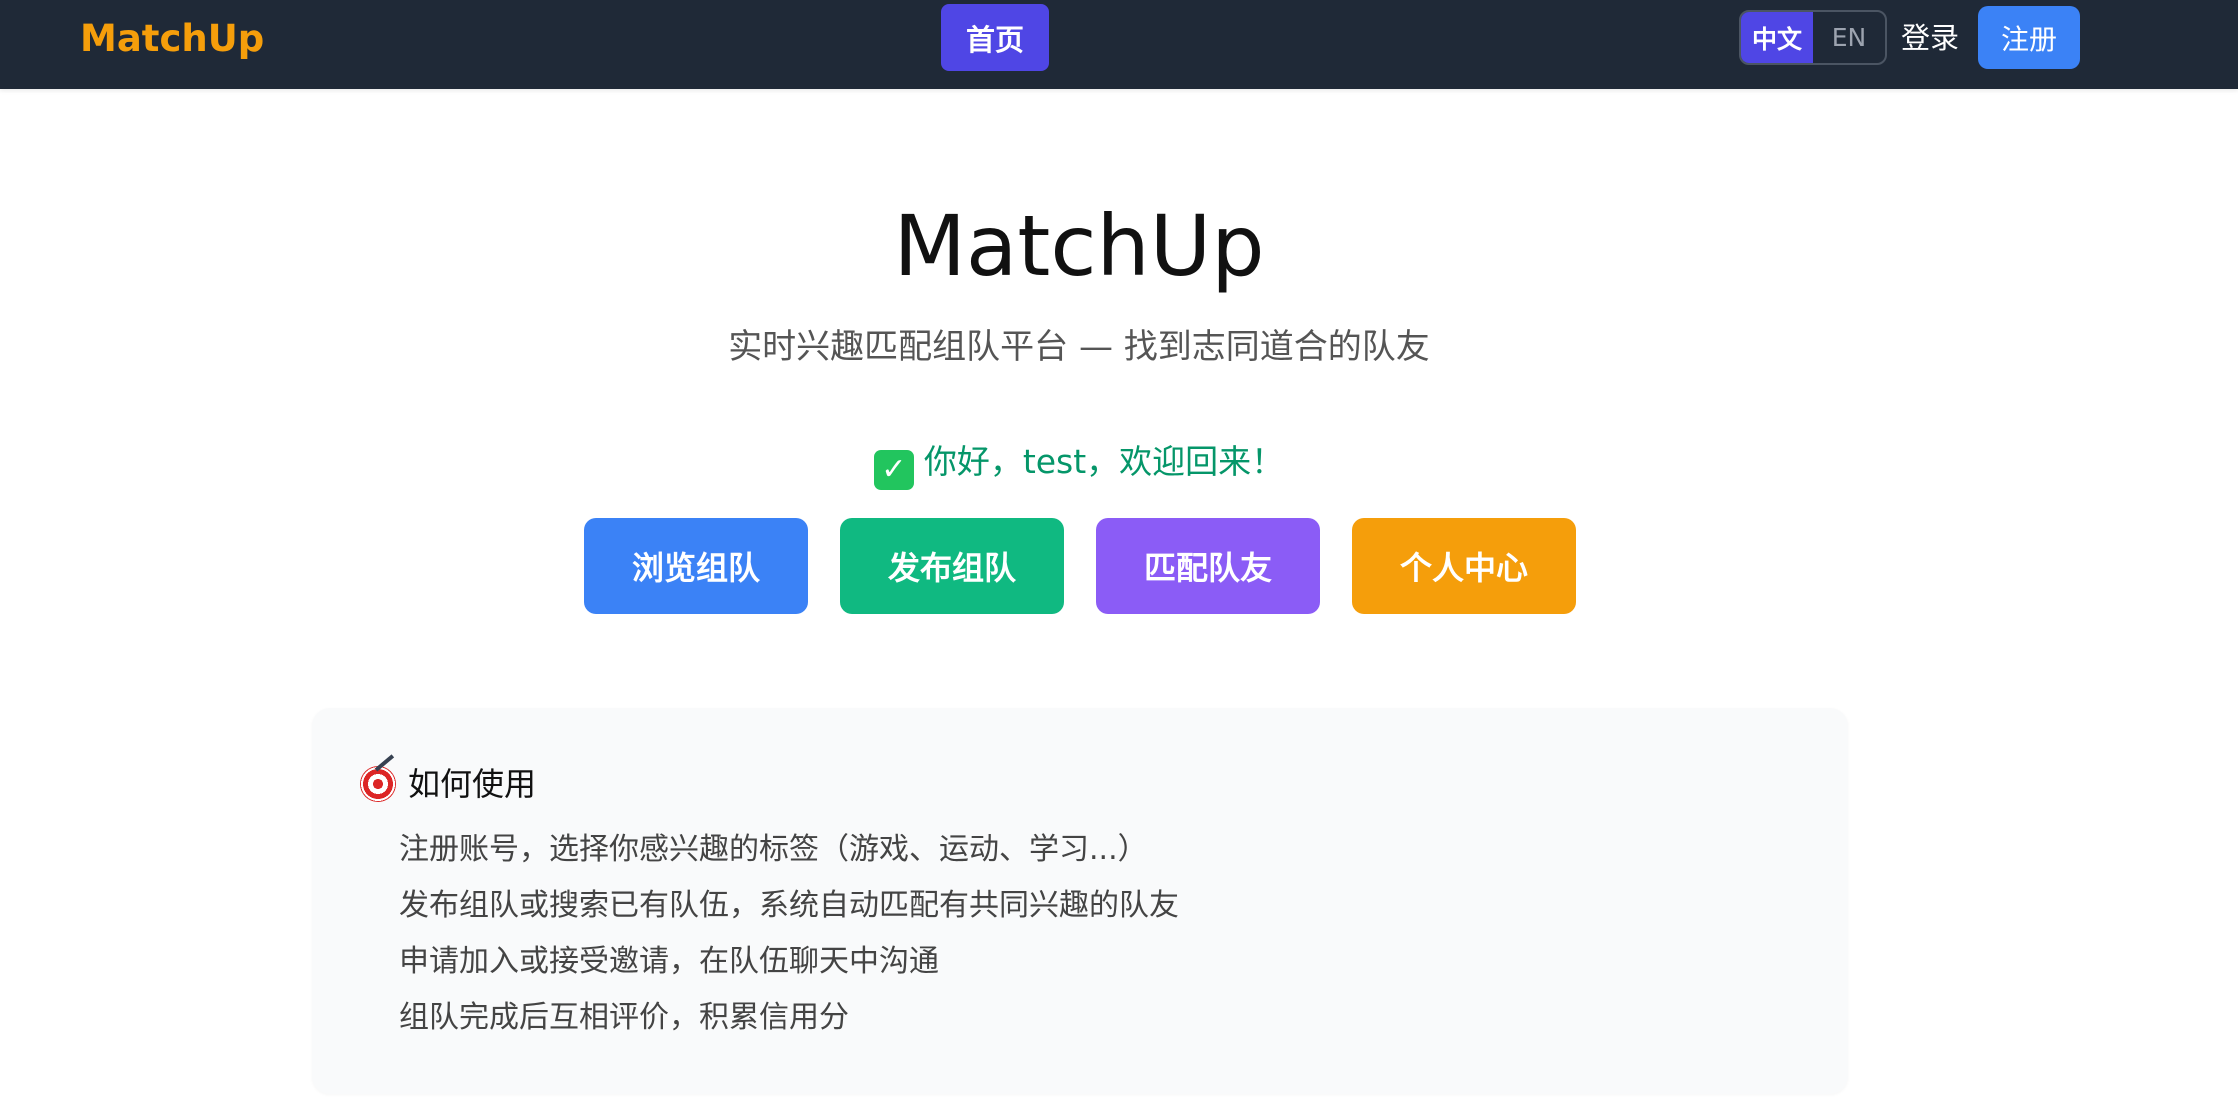 The image size is (2238, 1116). Describe the element at coordinates (378, 784) in the screenshot. I see `target-icon` at that location.